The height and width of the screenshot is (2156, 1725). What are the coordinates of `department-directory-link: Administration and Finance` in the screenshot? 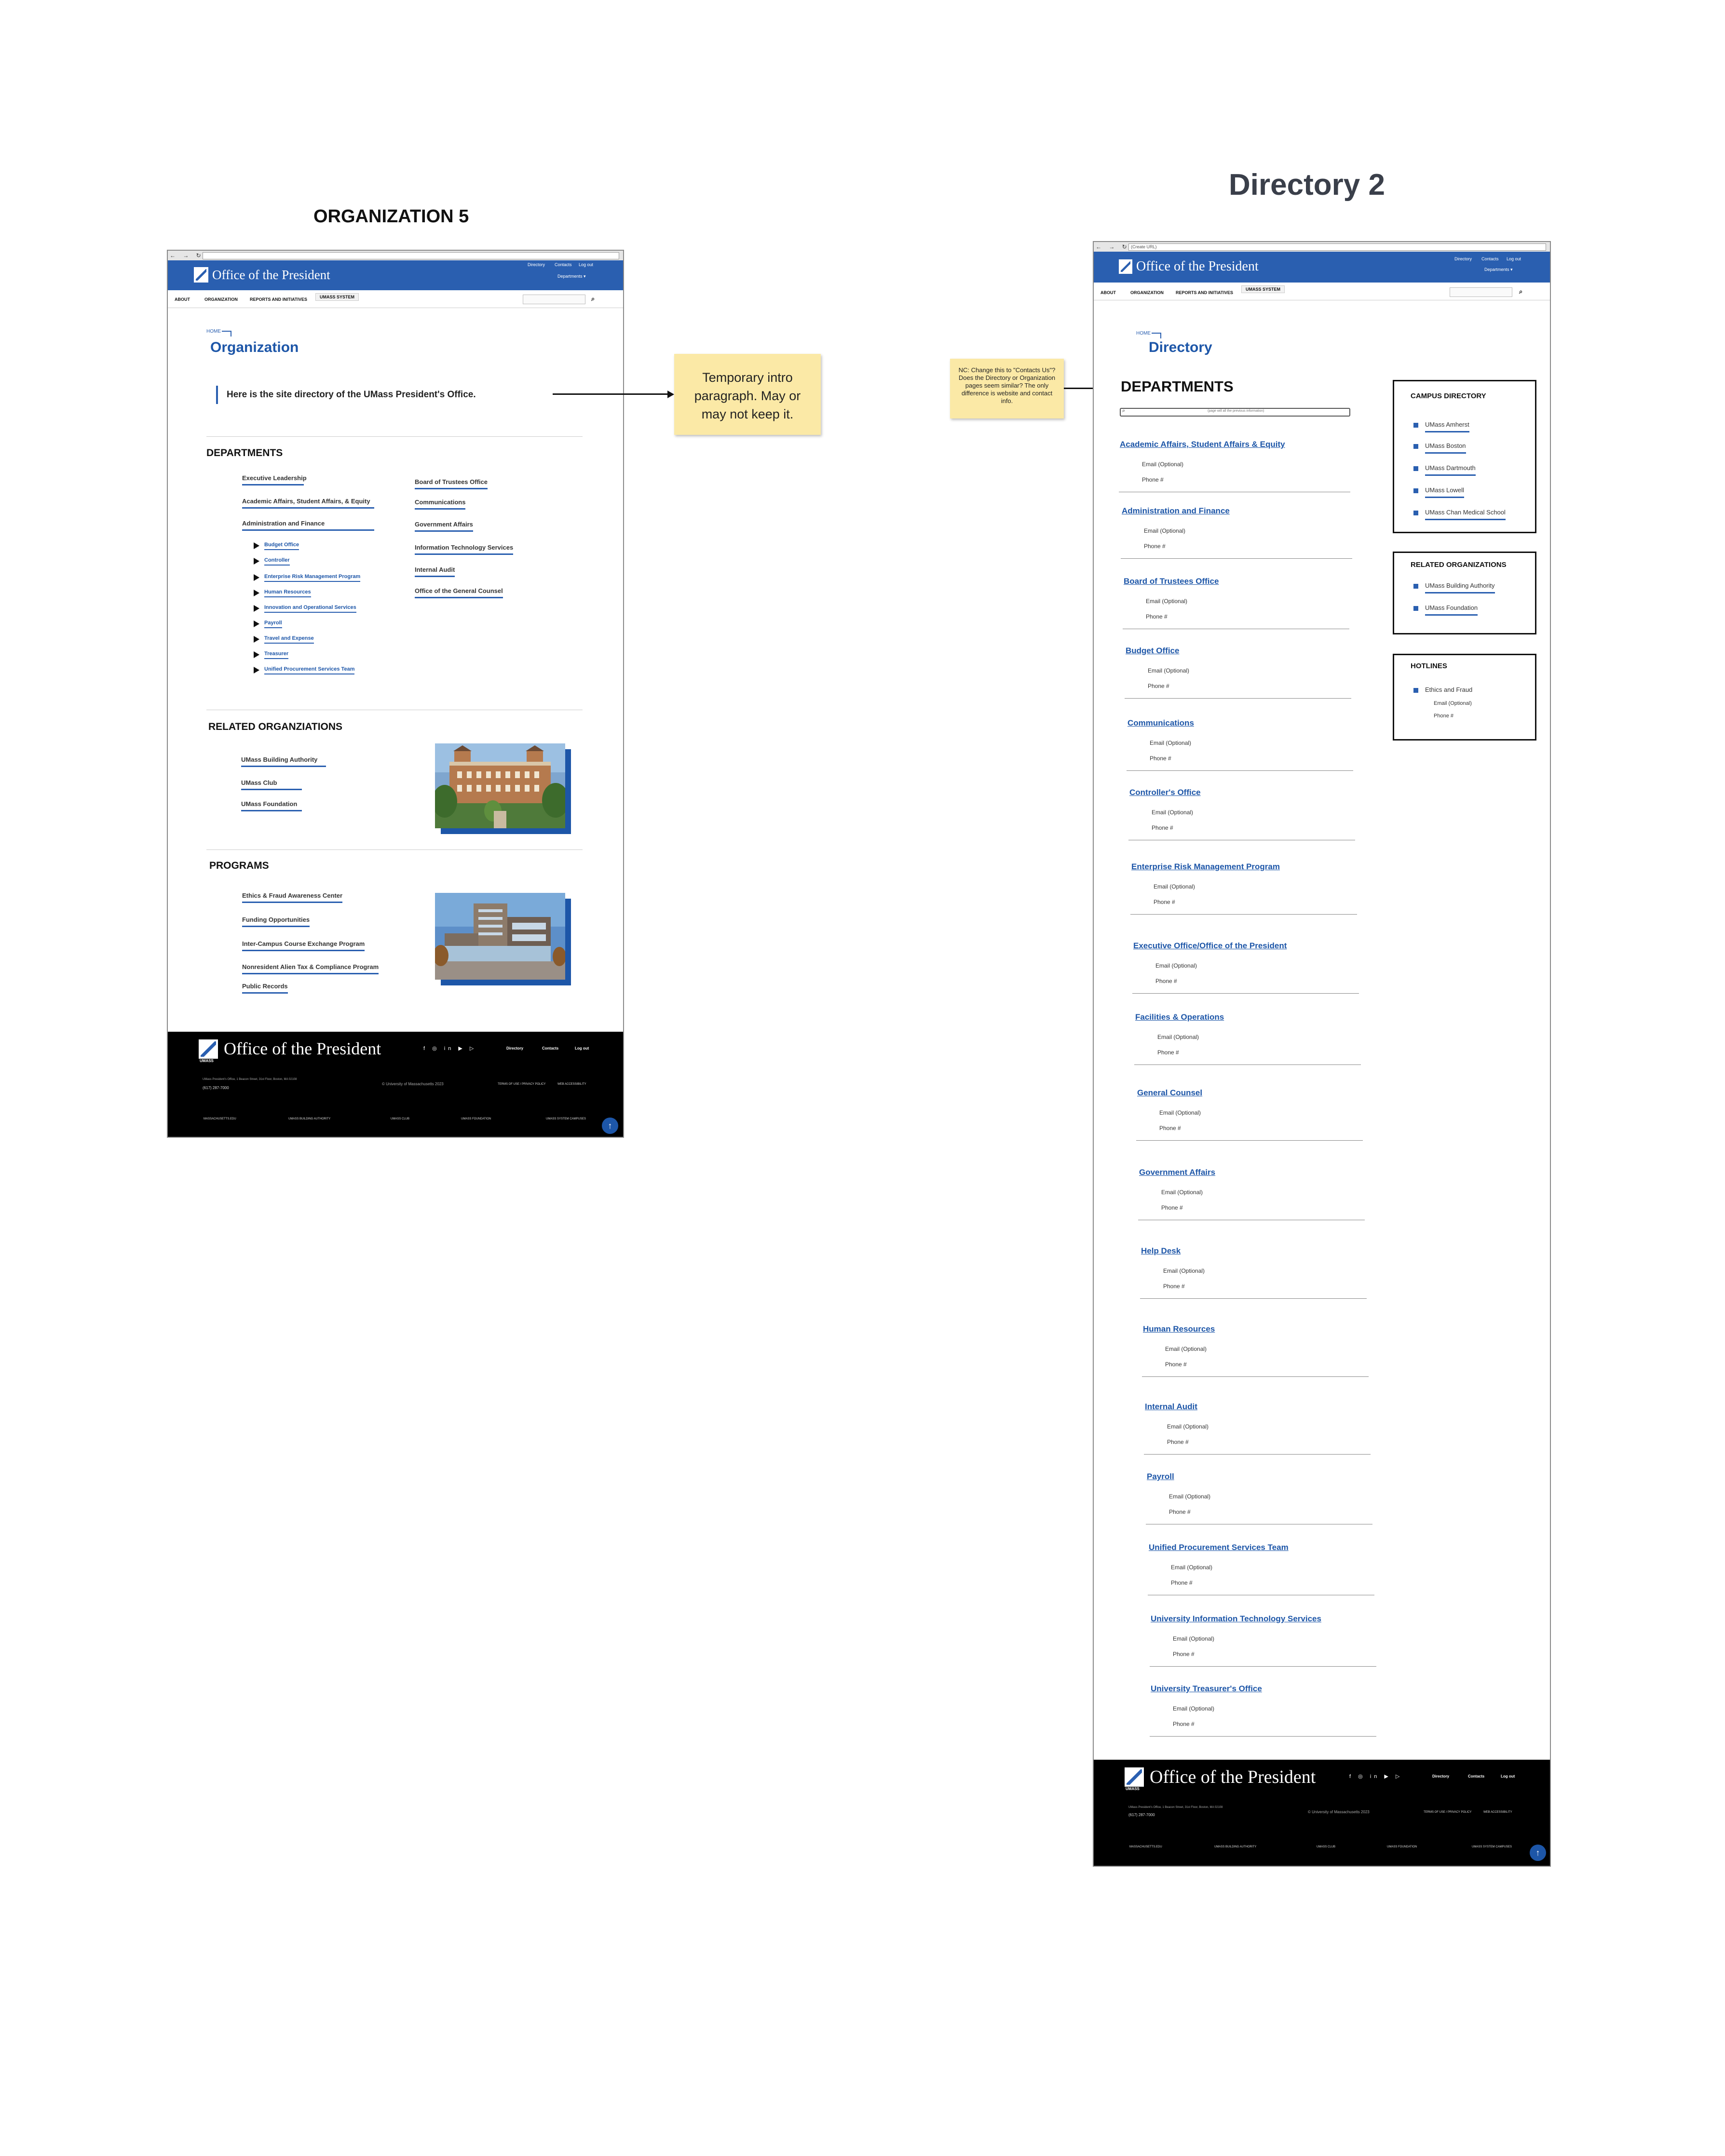 It's located at (1176, 511).